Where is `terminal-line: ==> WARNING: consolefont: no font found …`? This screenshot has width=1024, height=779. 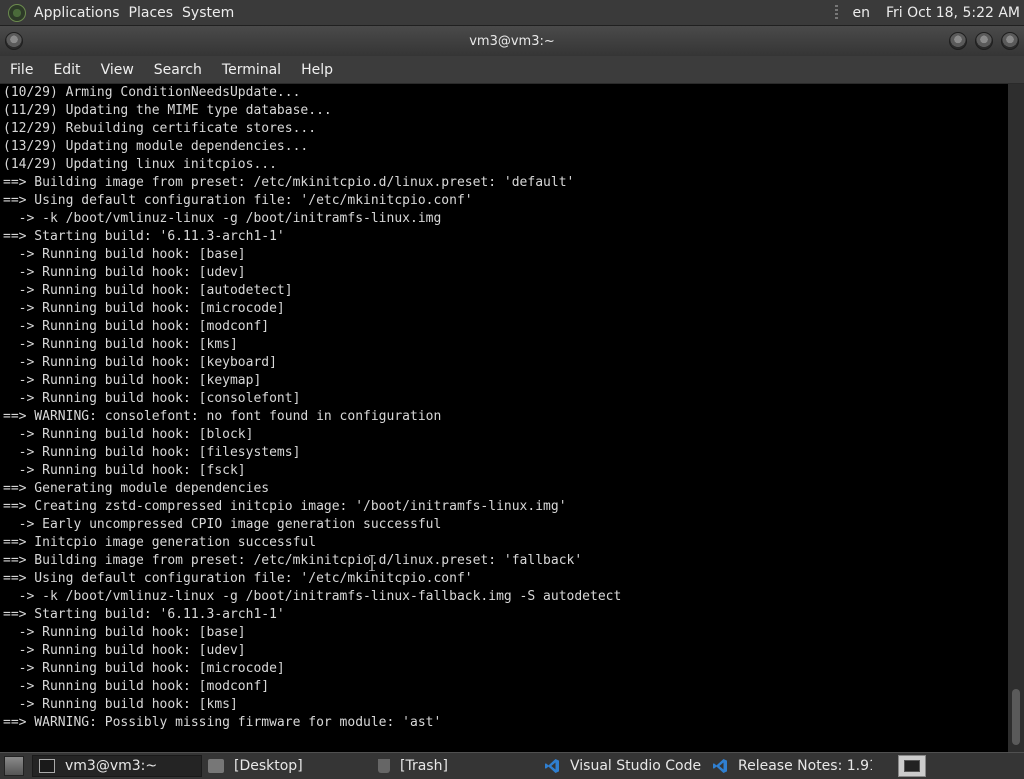 terminal-line: ==> WARNING: consolefont: no font found … is located at coordinates (222, 416).